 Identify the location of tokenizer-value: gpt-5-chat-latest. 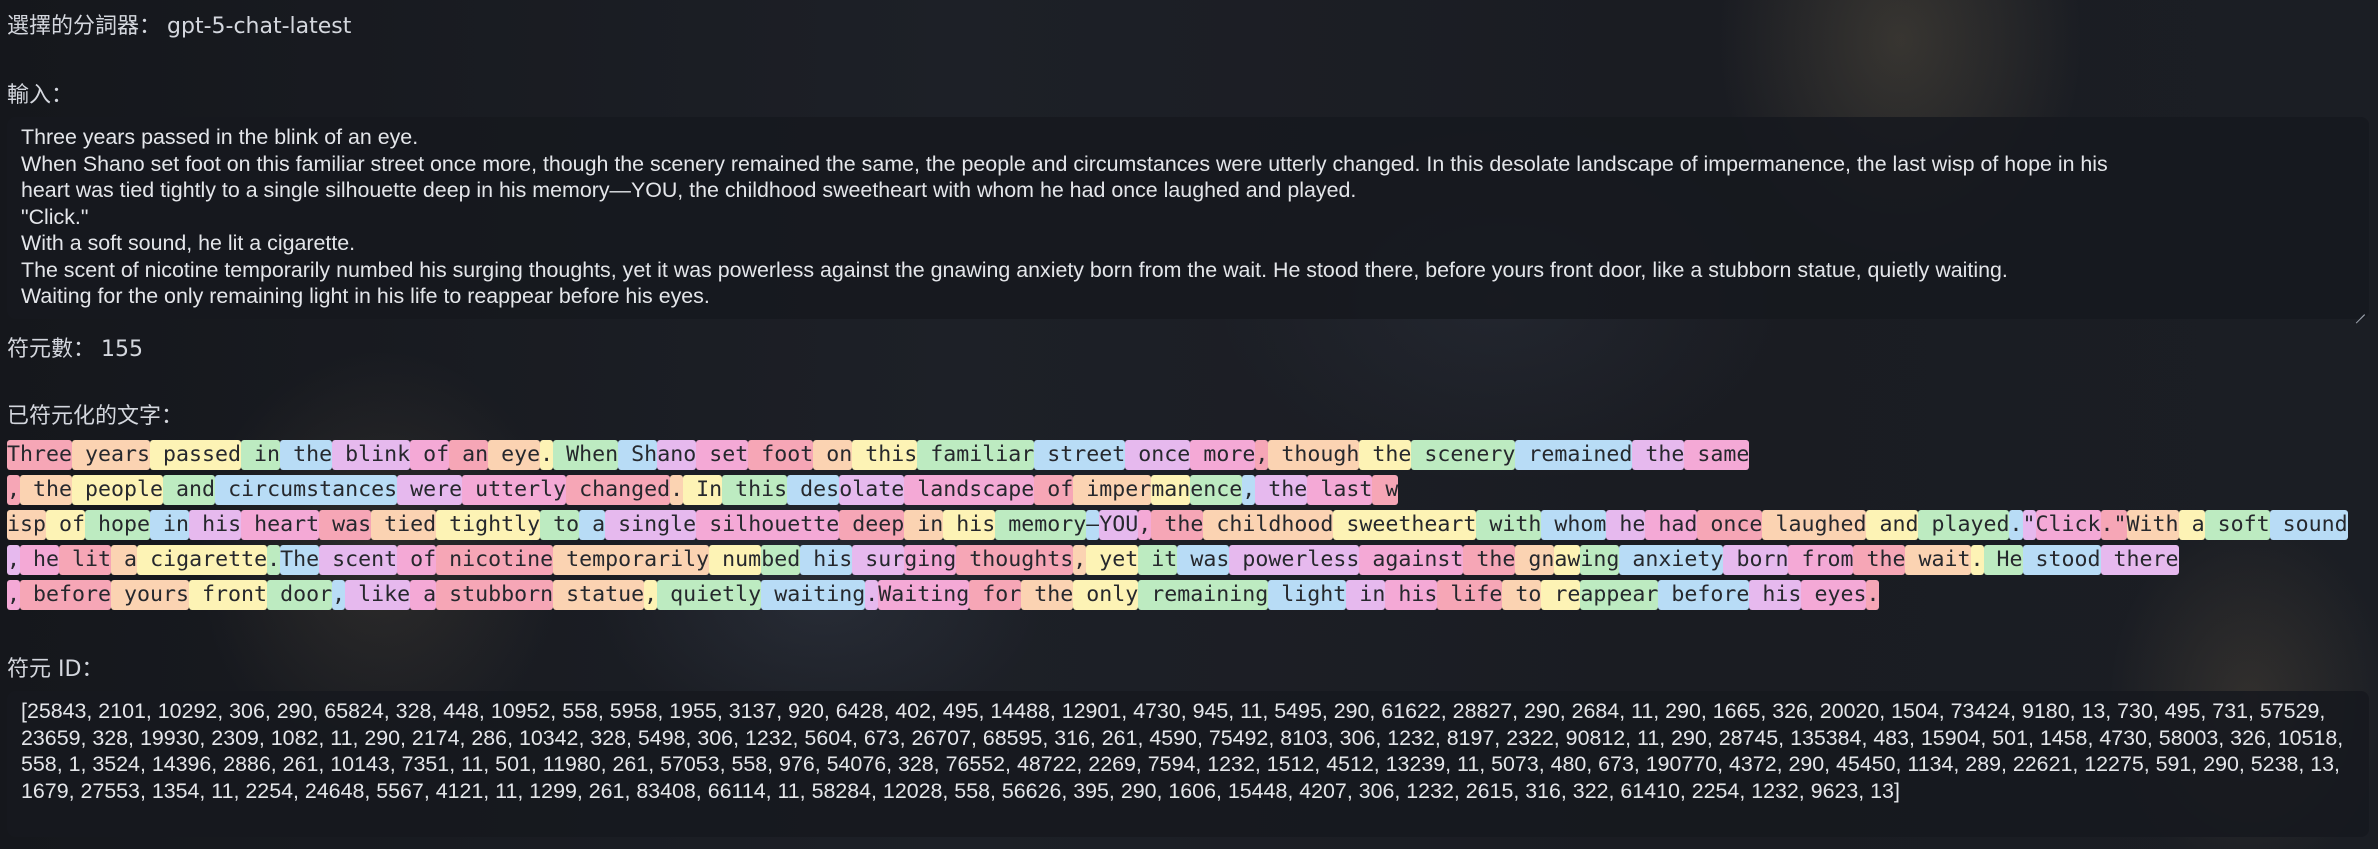
(259, 26).